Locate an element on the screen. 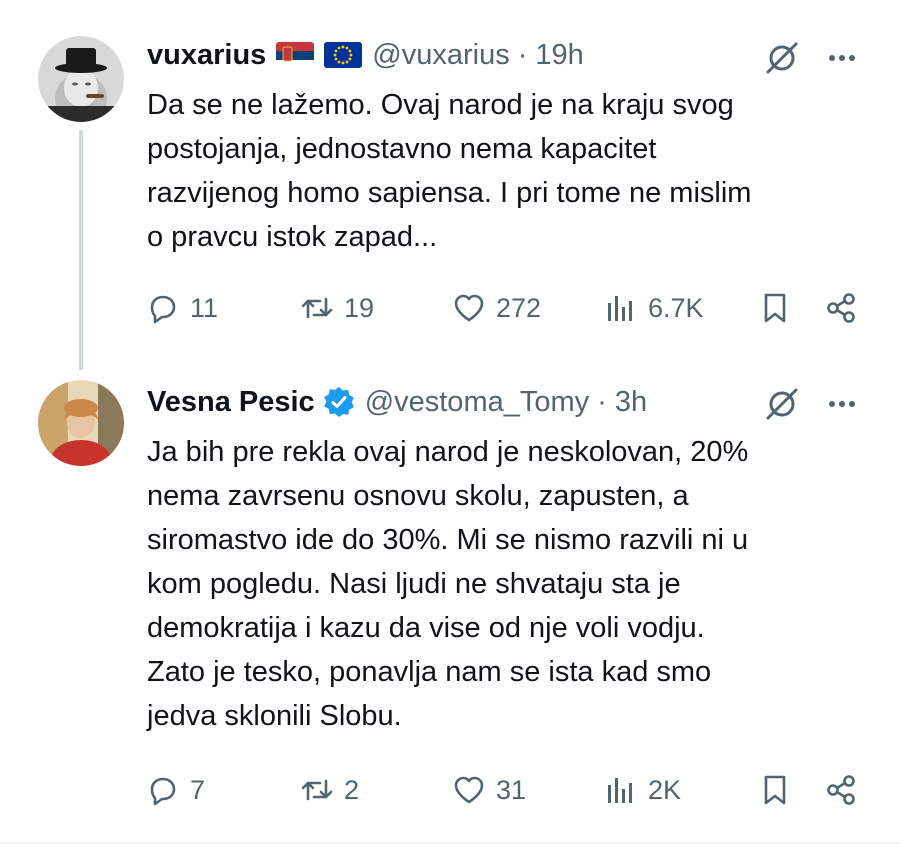 The width and height of the screenshot is (900, 865). author-name: vuxarius is located at coordinates (206, 55).